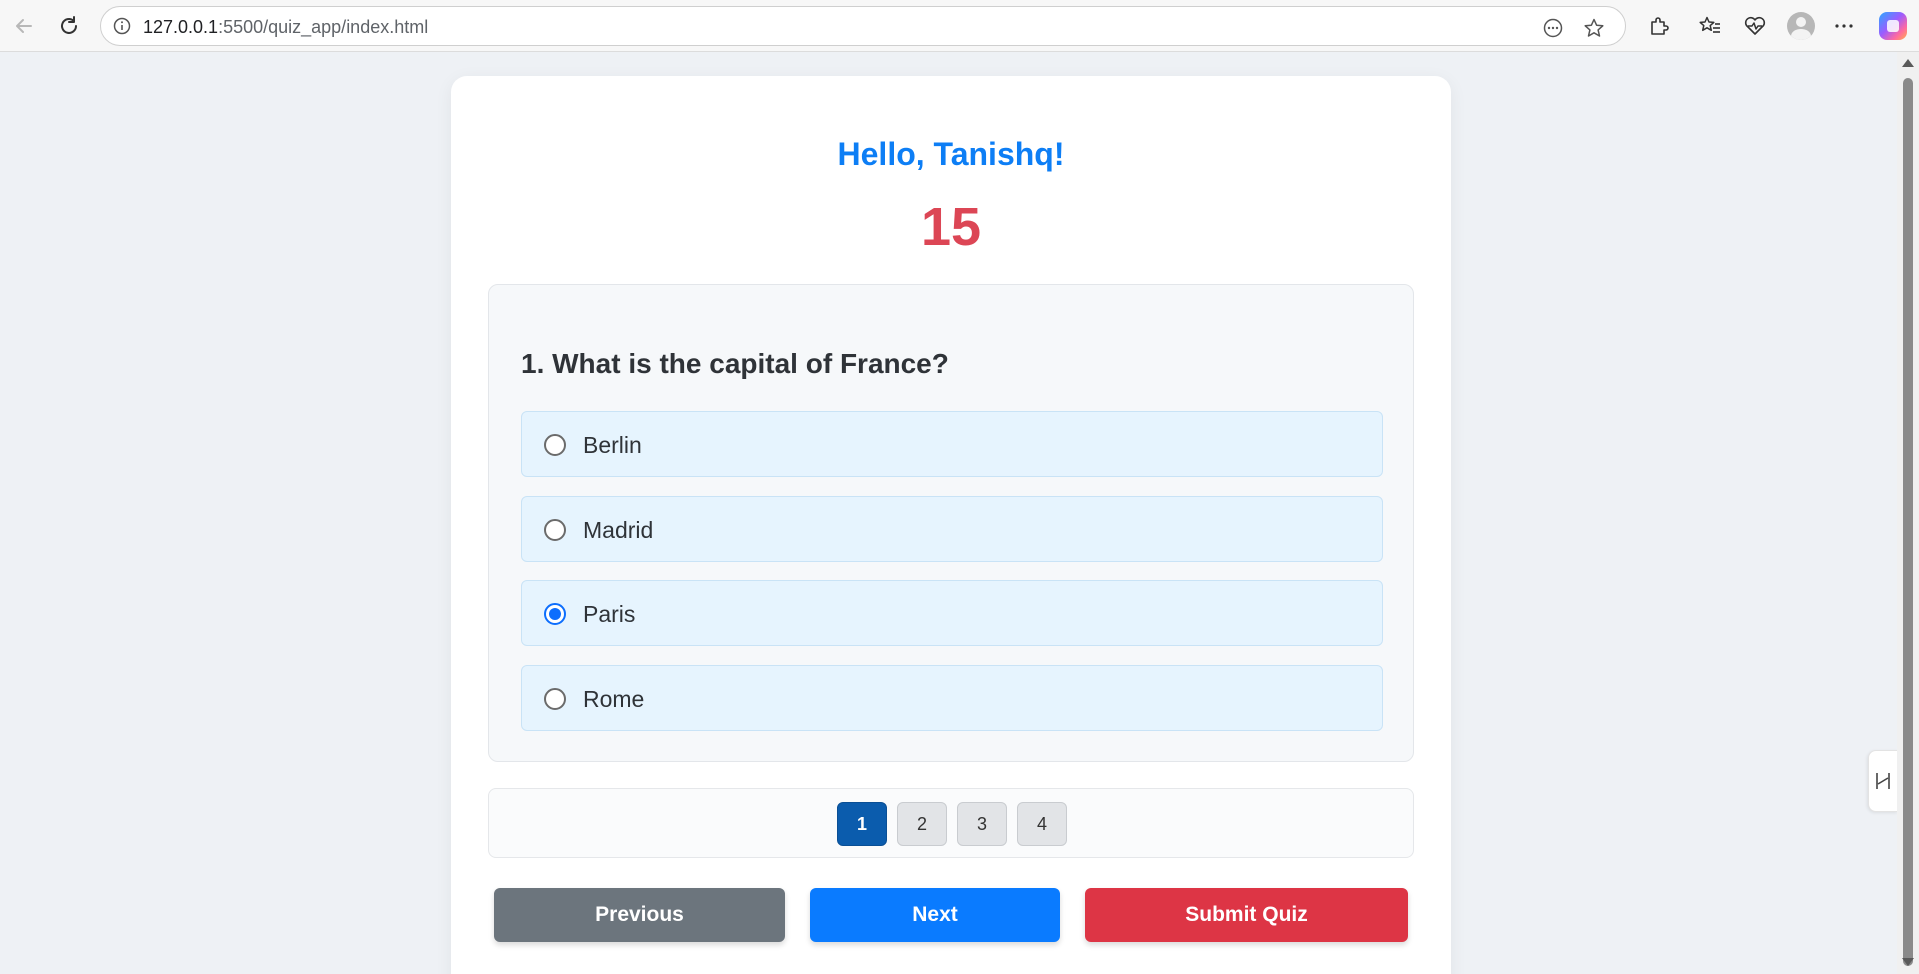 This screenshot has width=1919, height=974. What do you see at coordinates (951, 227) in the screenshot?
I see `countdown-timer: 15` at bounding box center [951, 227].